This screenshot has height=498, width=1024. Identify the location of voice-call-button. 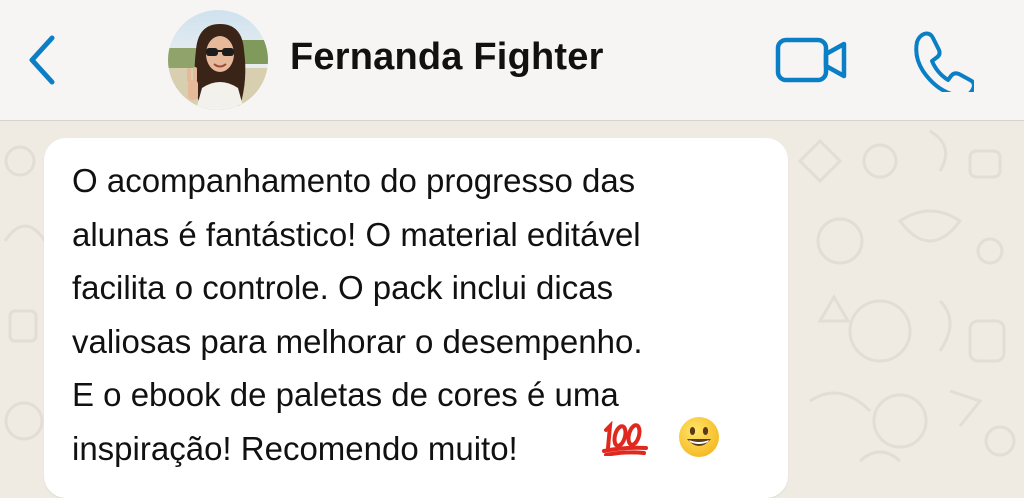
(943, 63).